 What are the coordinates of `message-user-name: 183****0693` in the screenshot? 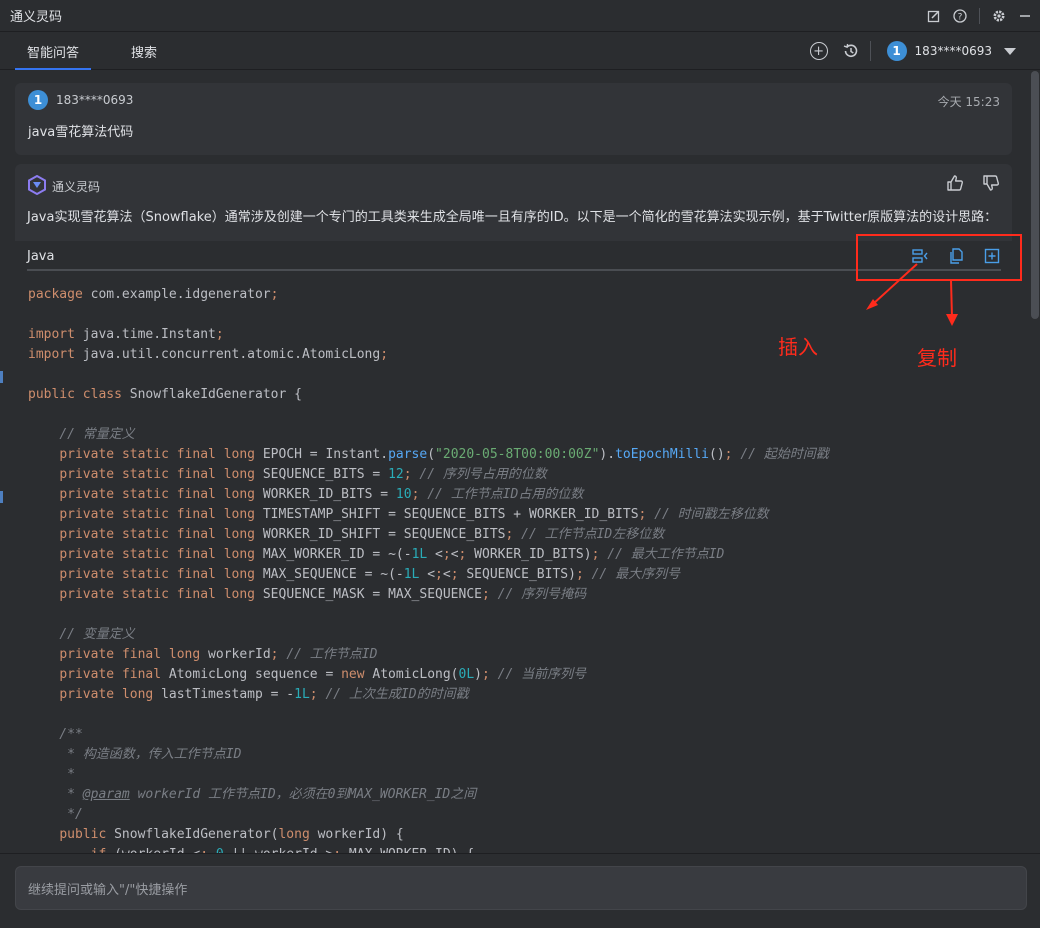 It's located at (95, 100).